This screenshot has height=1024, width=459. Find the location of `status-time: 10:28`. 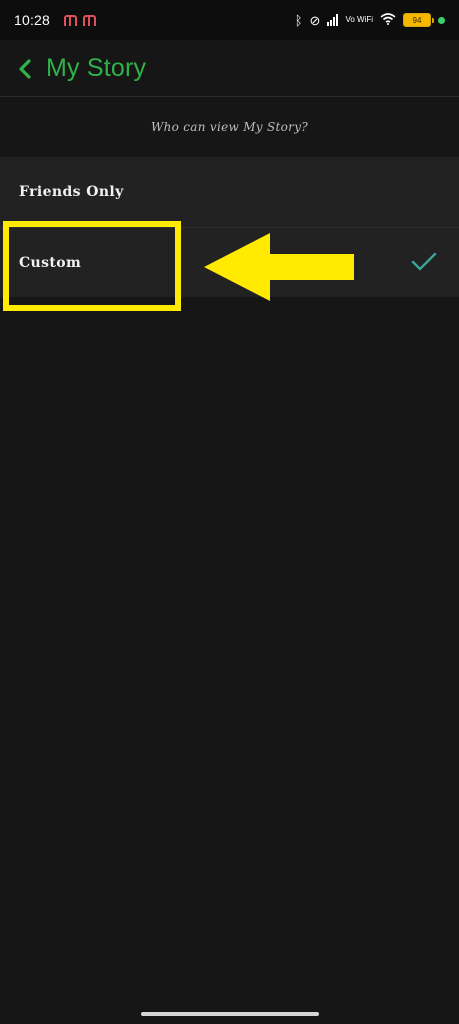

status-time: 10:28 is located at coordinates (32, 20).